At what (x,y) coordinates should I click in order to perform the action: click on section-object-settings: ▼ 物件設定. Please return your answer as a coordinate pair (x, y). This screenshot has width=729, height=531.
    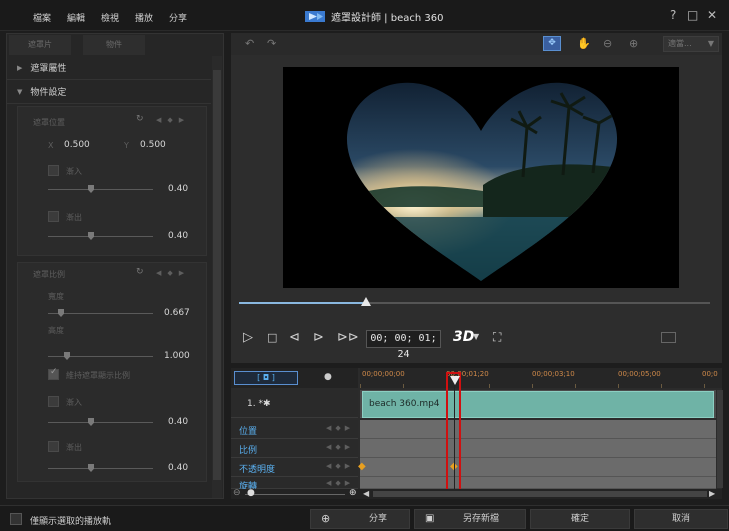
    Looking at the image, I should click on (109, 92).